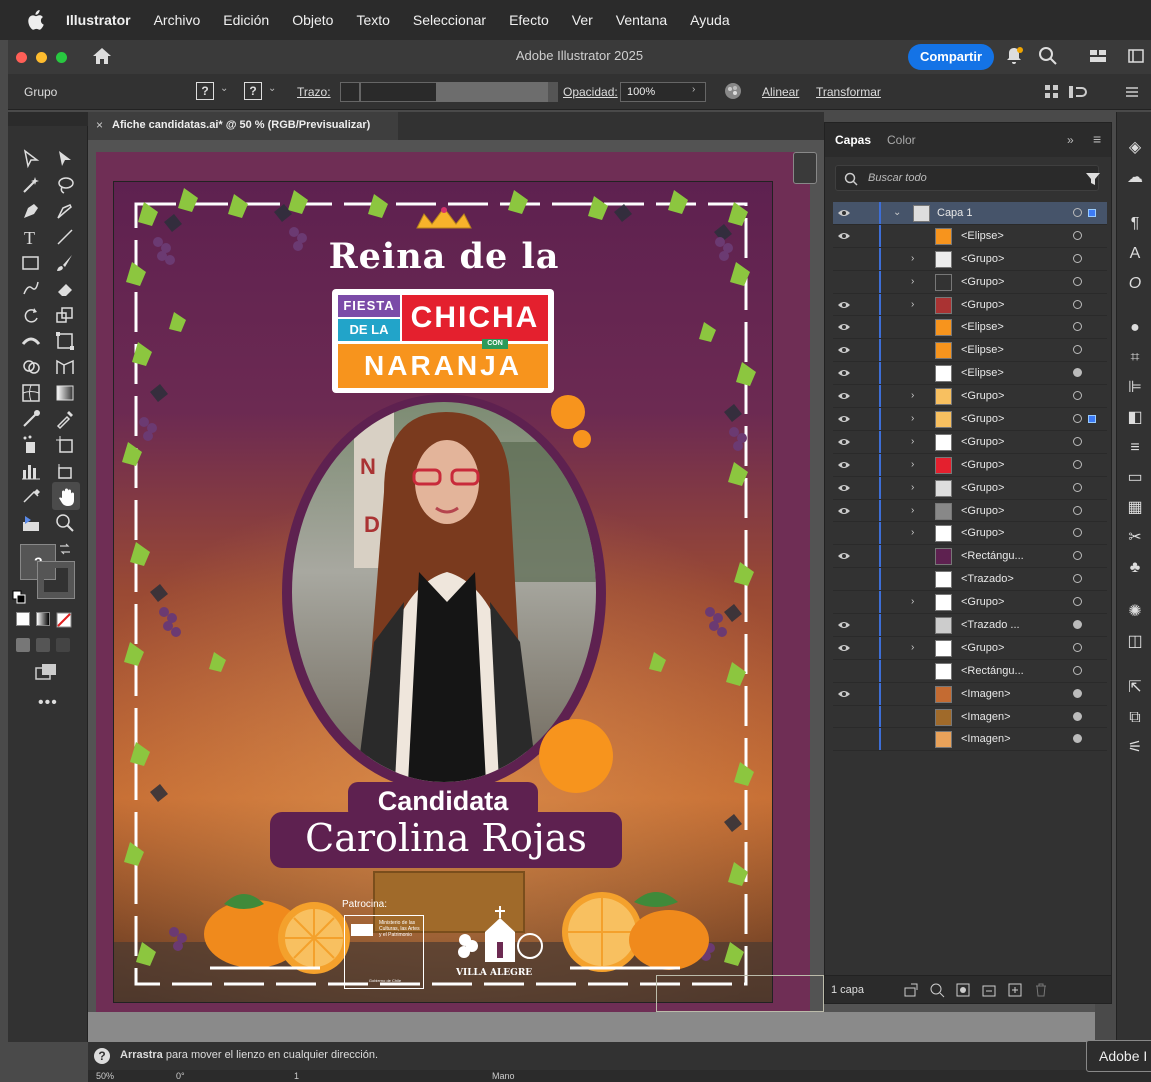 This screenshot has height=1082, width=1151. Describe the element at coordinates (177, 20) in the screenshot. I see `menu-archivo: Archivo` at that location.